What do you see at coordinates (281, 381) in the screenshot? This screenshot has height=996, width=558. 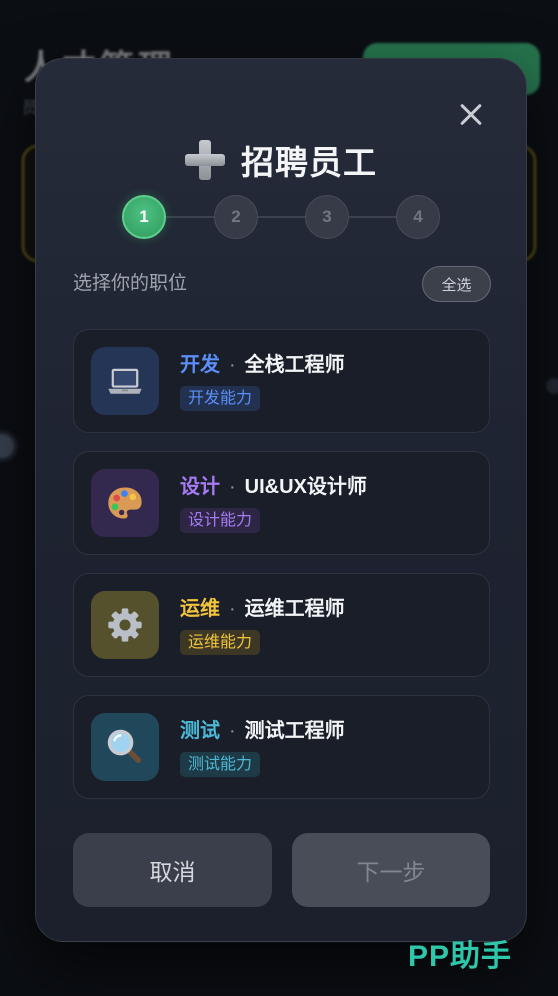 I see `role-card-developer: 开发 · 全栈工程师 开发能力` at bounding box center [281, 381].